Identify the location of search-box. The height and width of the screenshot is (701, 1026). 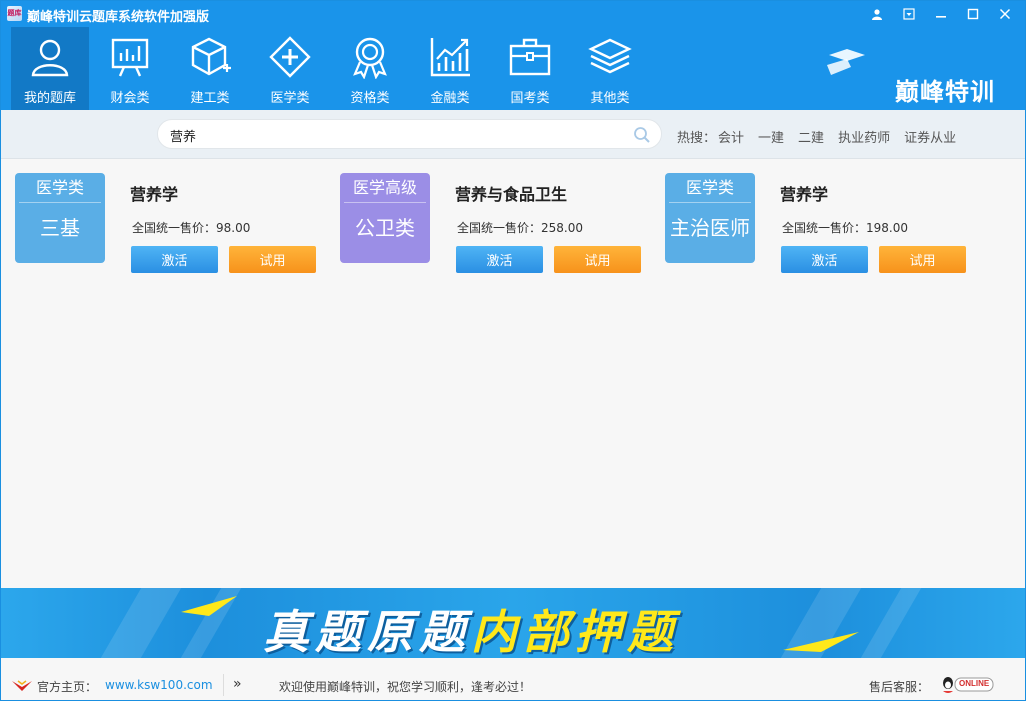
(409, 134).